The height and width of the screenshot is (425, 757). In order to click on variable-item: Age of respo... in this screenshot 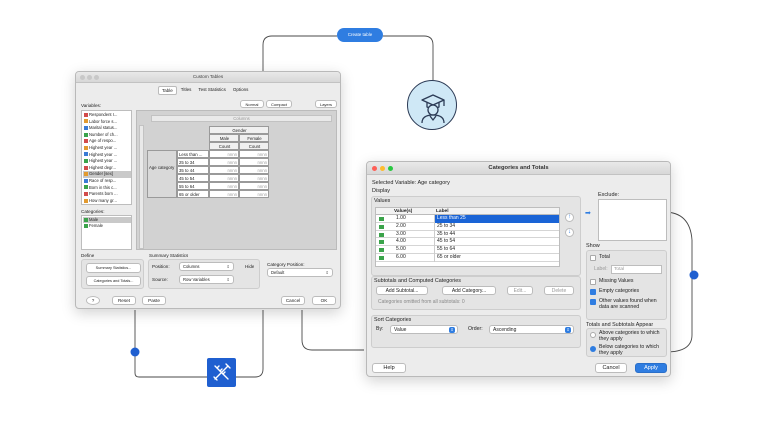, I will do `click(107, 141)`.